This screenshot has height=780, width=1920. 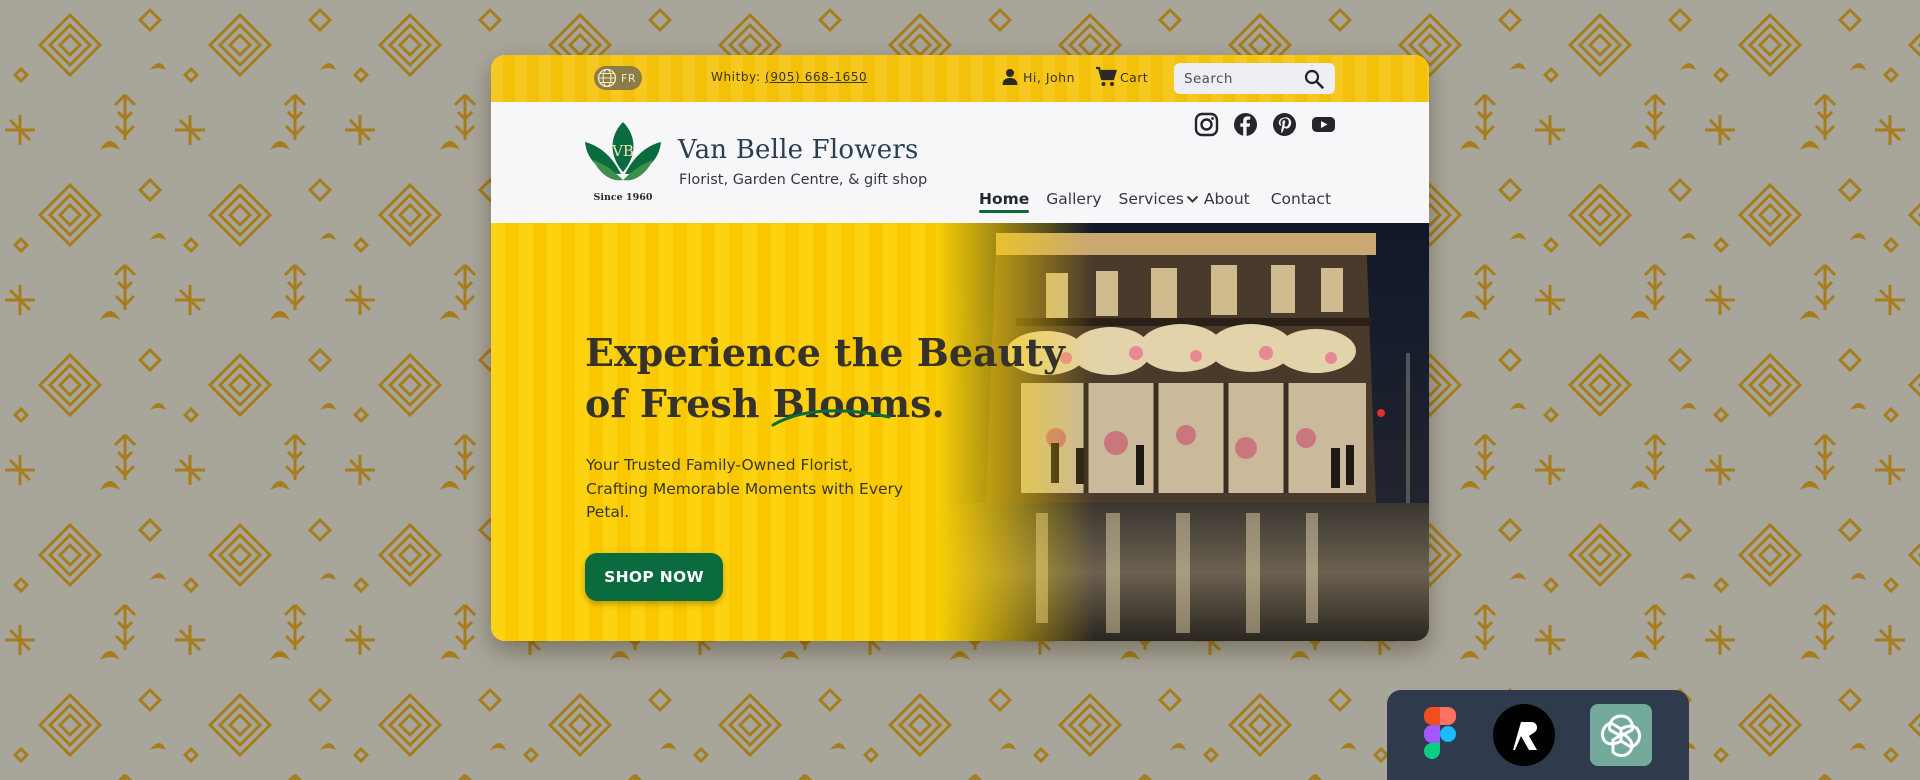 I want to click on logo-since: Since 1960, so click(x=623, y=197).